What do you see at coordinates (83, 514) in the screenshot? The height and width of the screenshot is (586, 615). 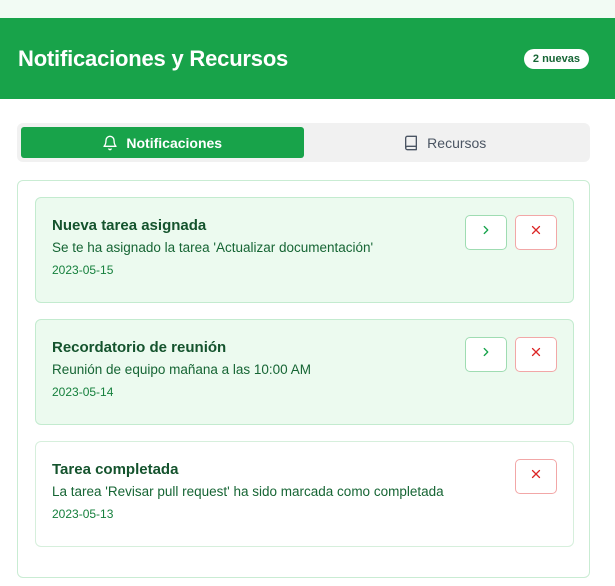 I see `notification-date: 2023-05-13` at bounding box center [83, 514].